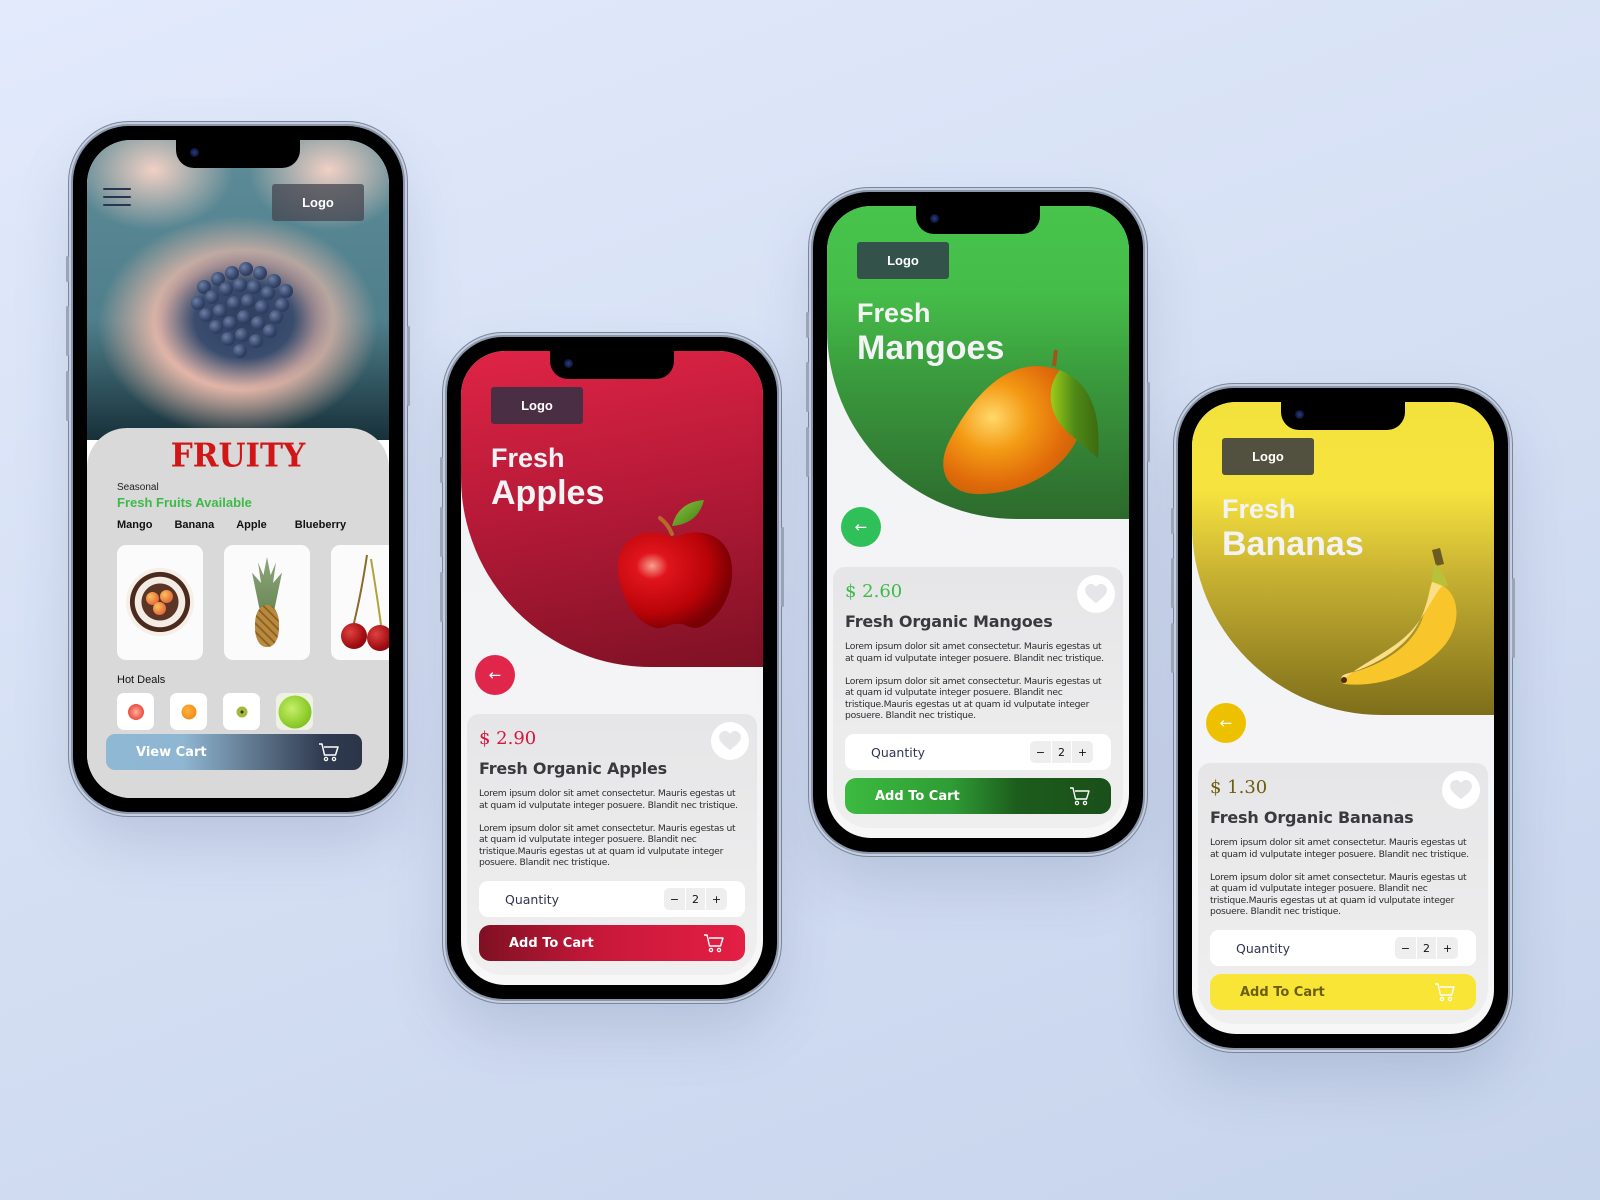 The height and width of the screenshot is (1200, 1600). Describe the element at coordinates (242, 305) in the screenshot. I see `blueberries-image` at that location.